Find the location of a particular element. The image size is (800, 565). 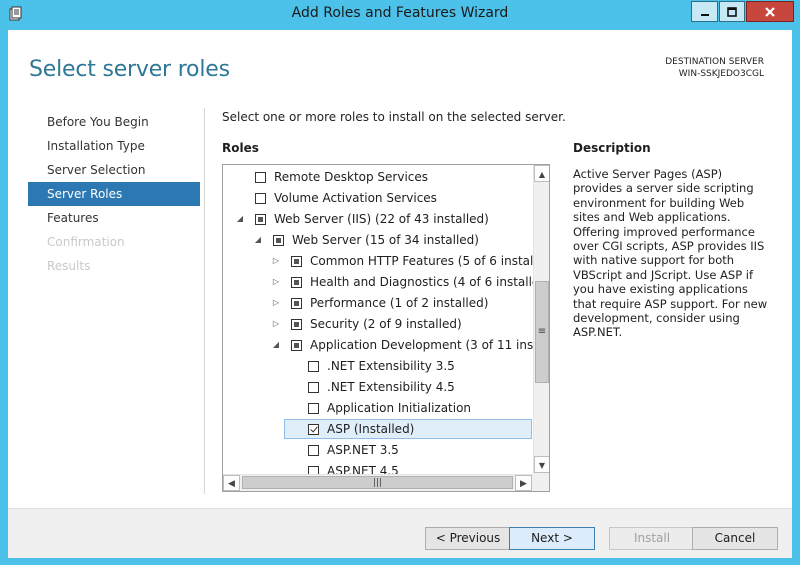

tree-row: Remote Desktop Services is located at coordinates (377, 177).